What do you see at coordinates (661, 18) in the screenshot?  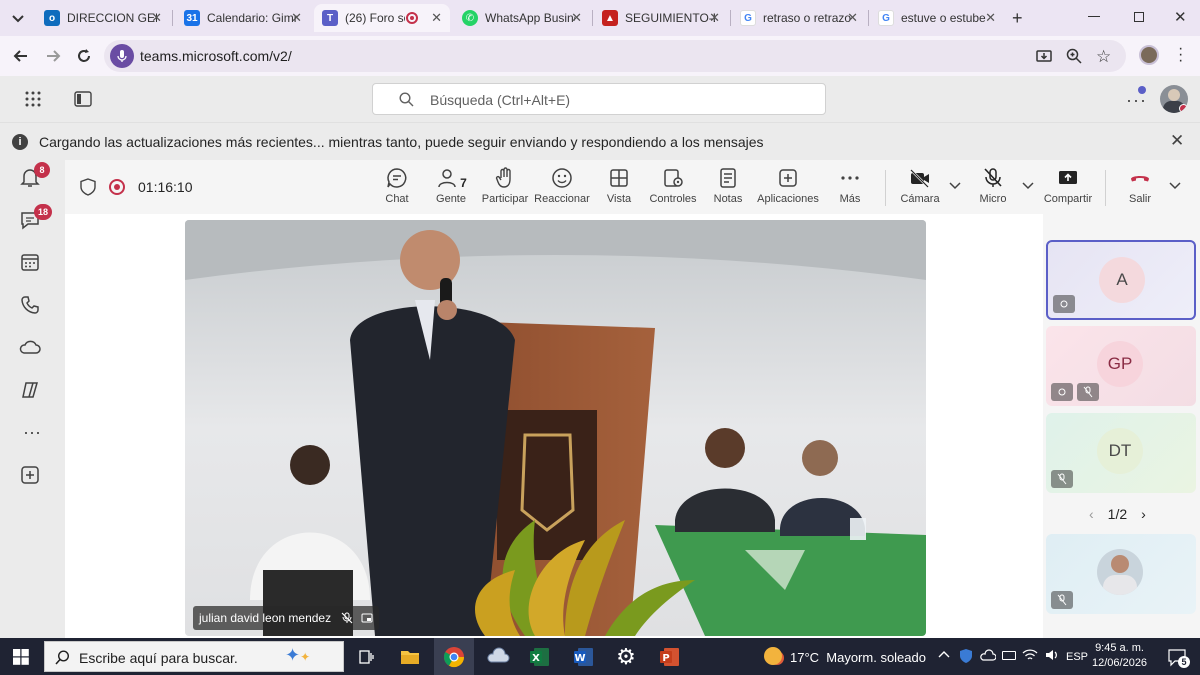 I see `tab-seguimiento: ▲ SEGUIMIENTO-EGRESADOS ✕` at bounding box center [661, 18].